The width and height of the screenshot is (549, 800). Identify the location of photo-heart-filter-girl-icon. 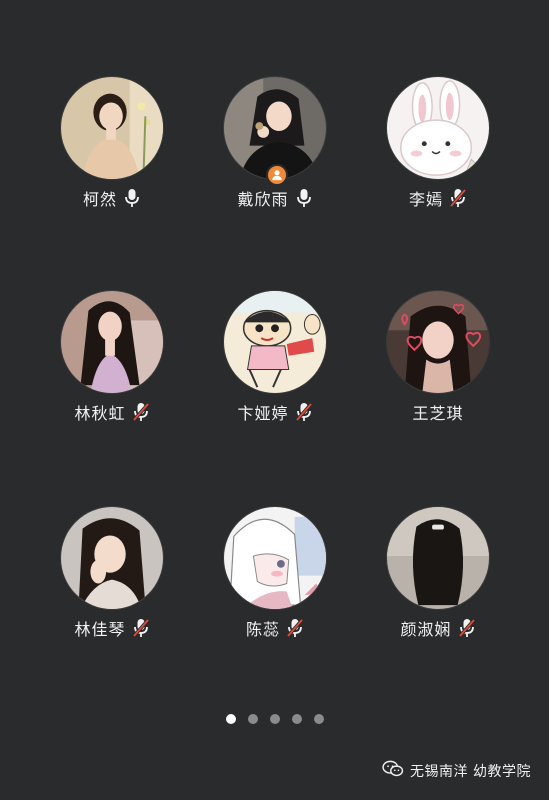
(438, 342).